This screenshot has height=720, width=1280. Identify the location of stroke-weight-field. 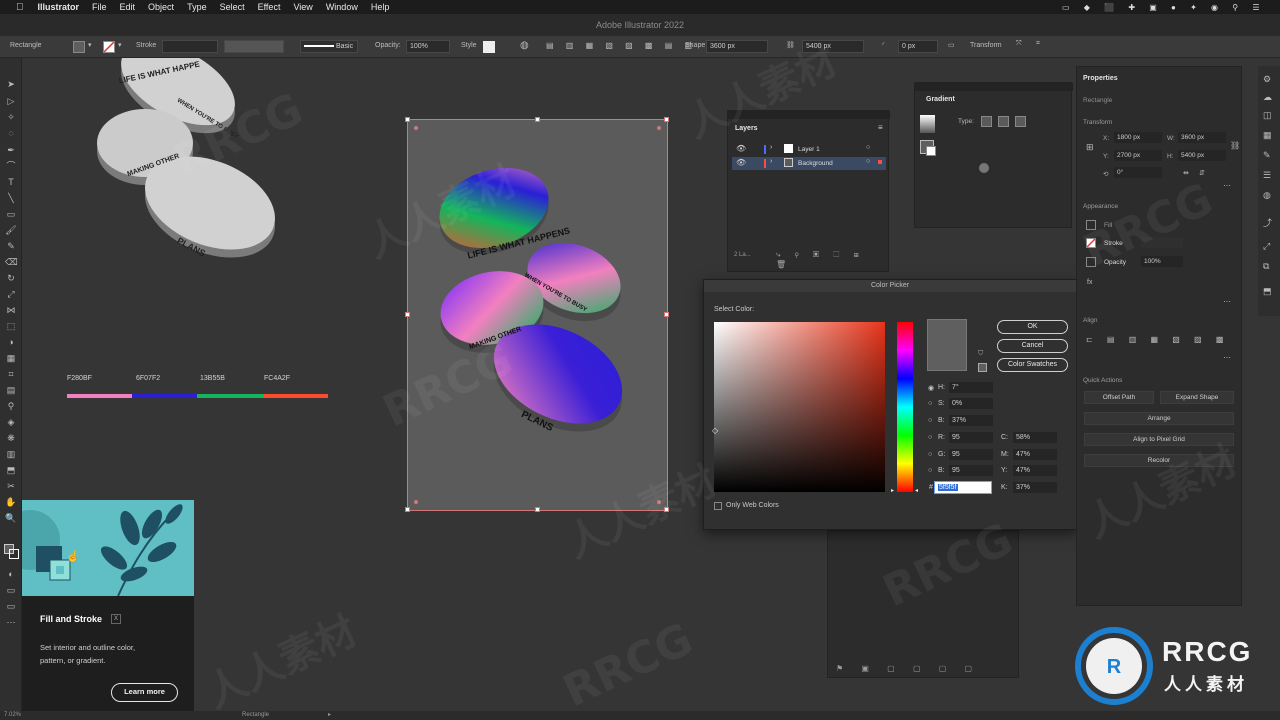
(190, 46).